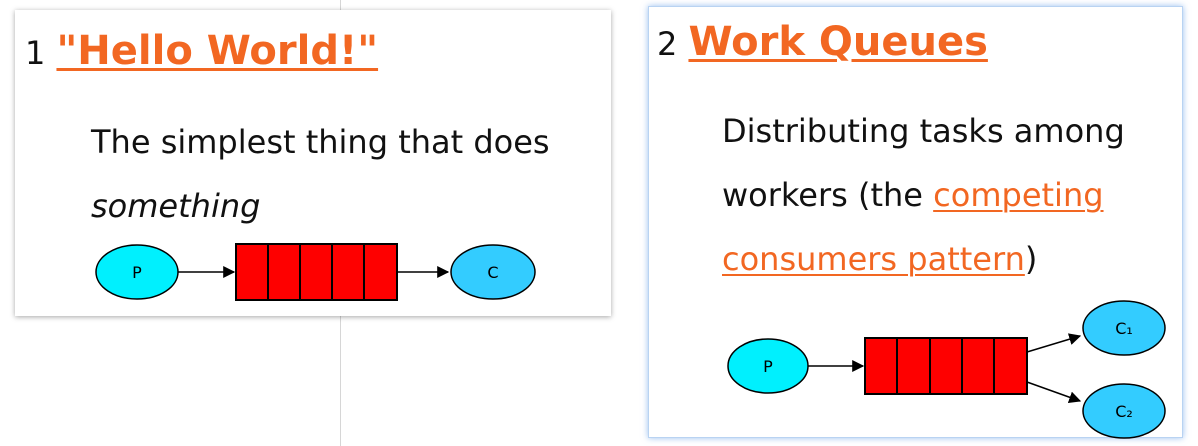  Describe the element at coordinates (667, 44) in the screenshot. I see `tutorial-number: 2` at that location.